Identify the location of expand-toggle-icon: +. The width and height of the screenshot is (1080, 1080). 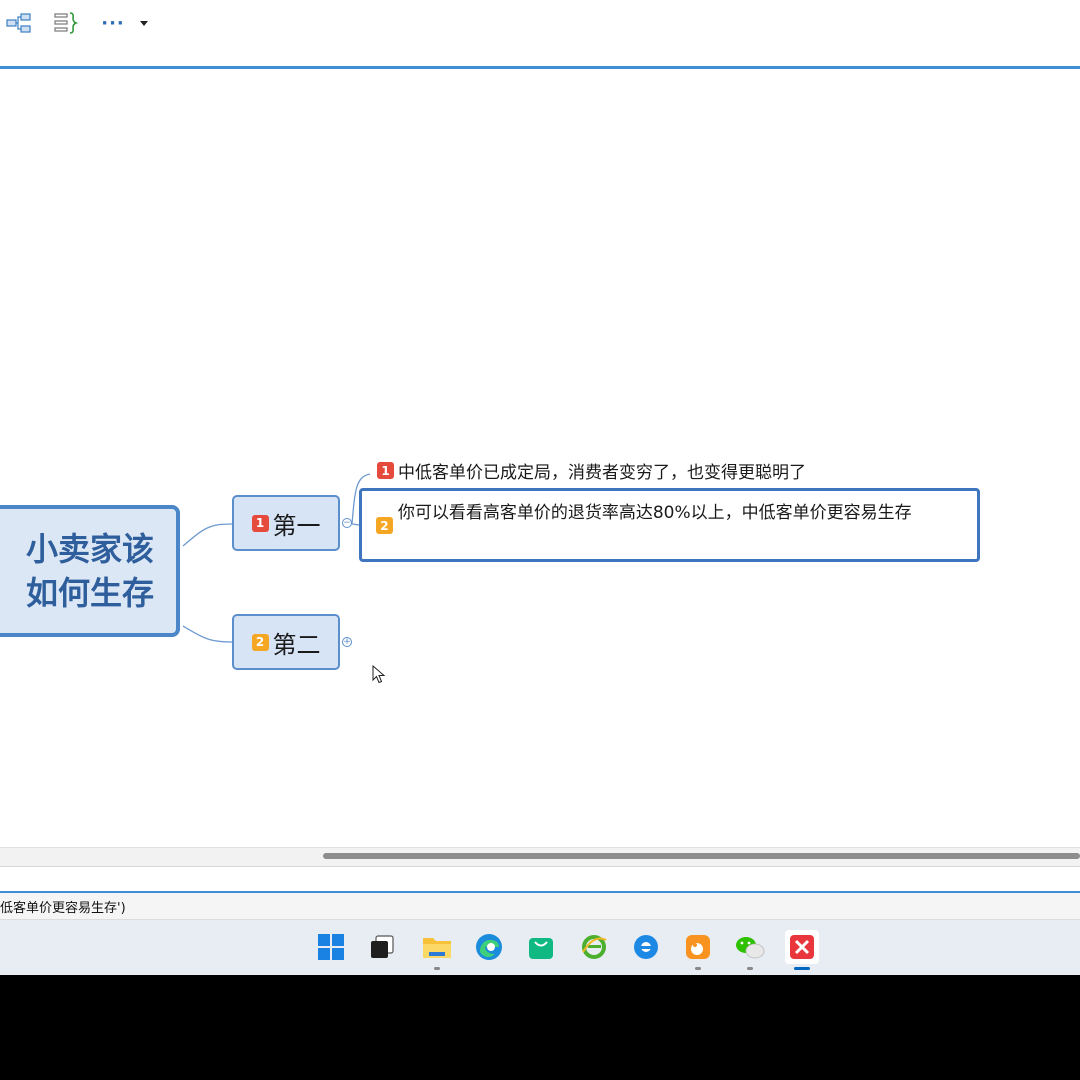
(347, 642).